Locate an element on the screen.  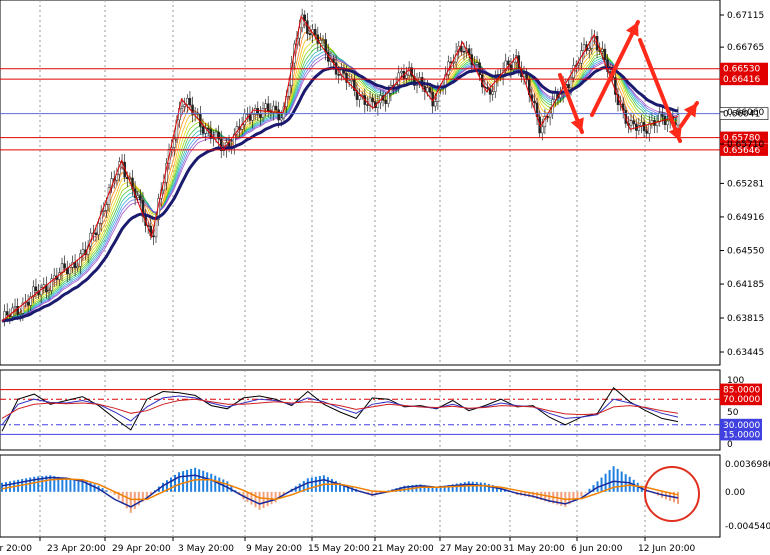
macd-y-tick-label: 0.00 is located at coordinates (735, 493).